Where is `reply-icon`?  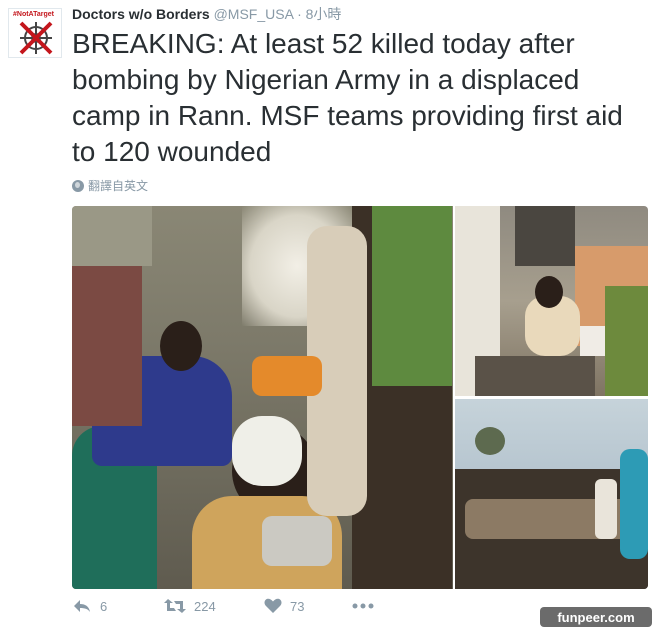
reply-icon is located at coordinates (82, 606).